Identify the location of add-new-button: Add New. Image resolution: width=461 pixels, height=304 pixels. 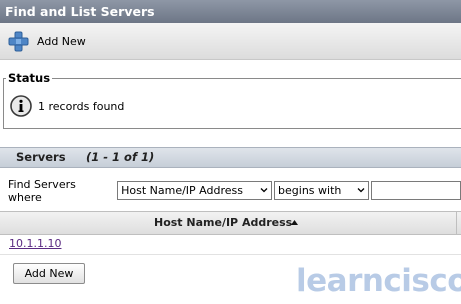
(49, 273).